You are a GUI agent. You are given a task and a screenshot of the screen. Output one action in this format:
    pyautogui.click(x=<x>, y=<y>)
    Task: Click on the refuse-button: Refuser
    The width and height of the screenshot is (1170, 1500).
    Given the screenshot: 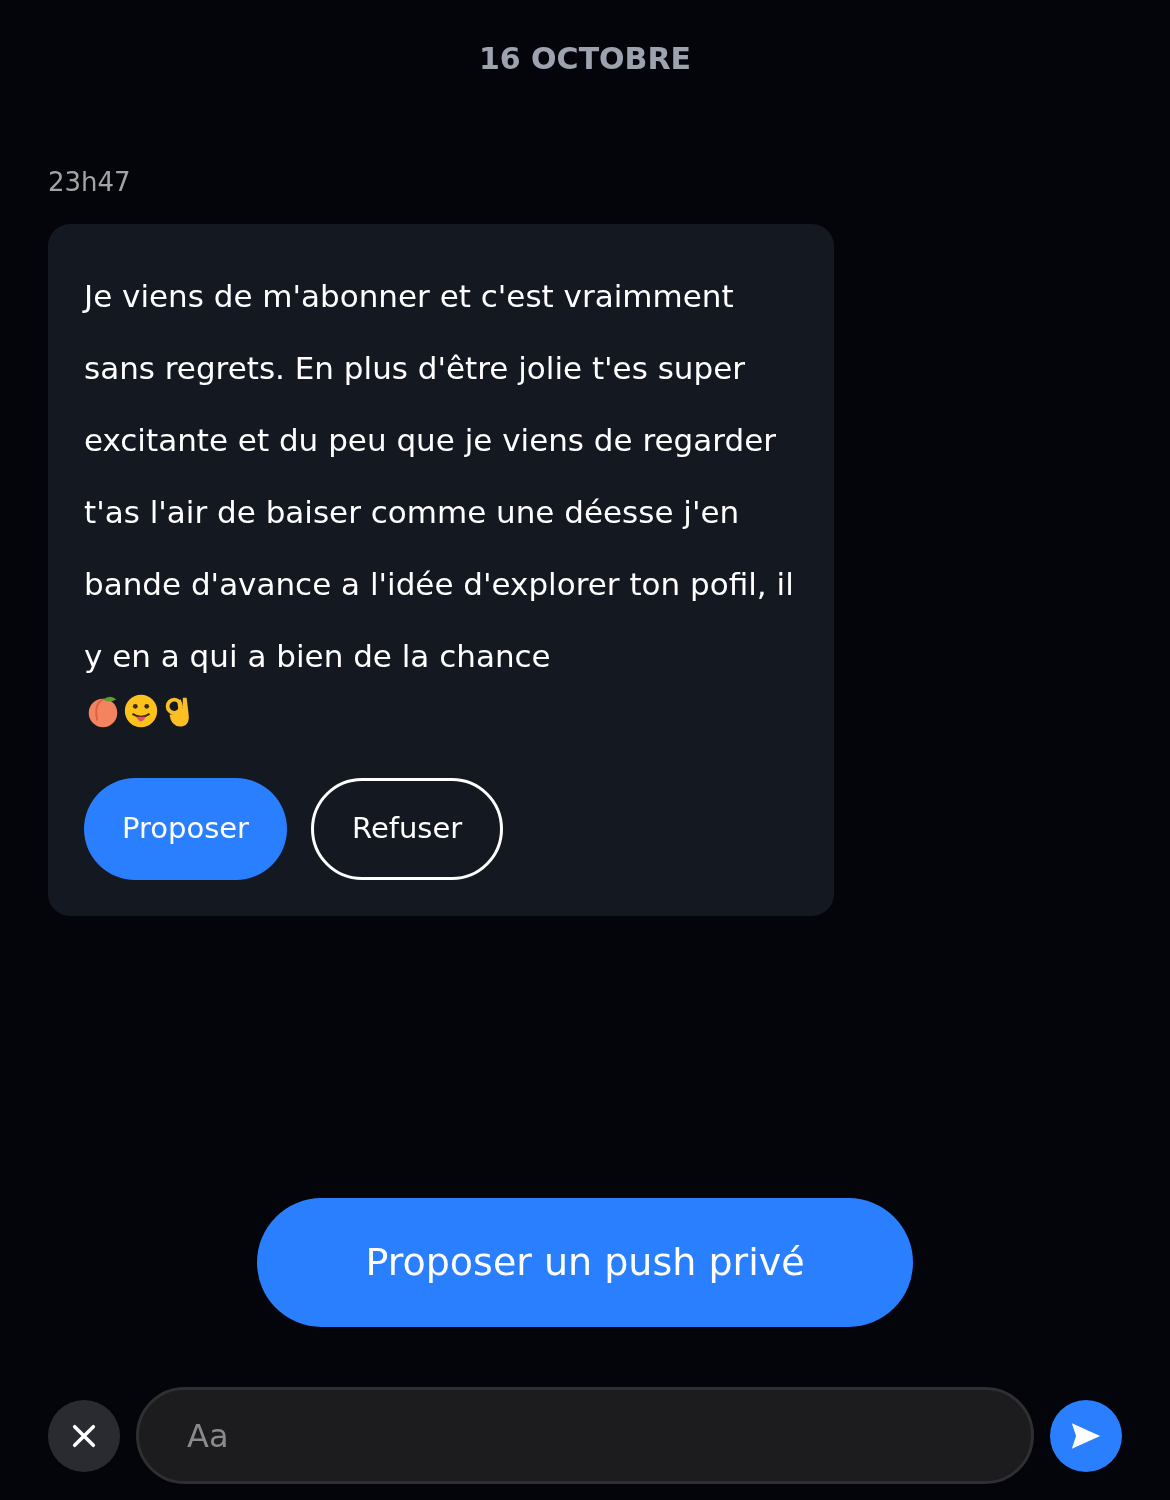 What is the action you would take?
    pyautogui.click(x=407, y=829)
    